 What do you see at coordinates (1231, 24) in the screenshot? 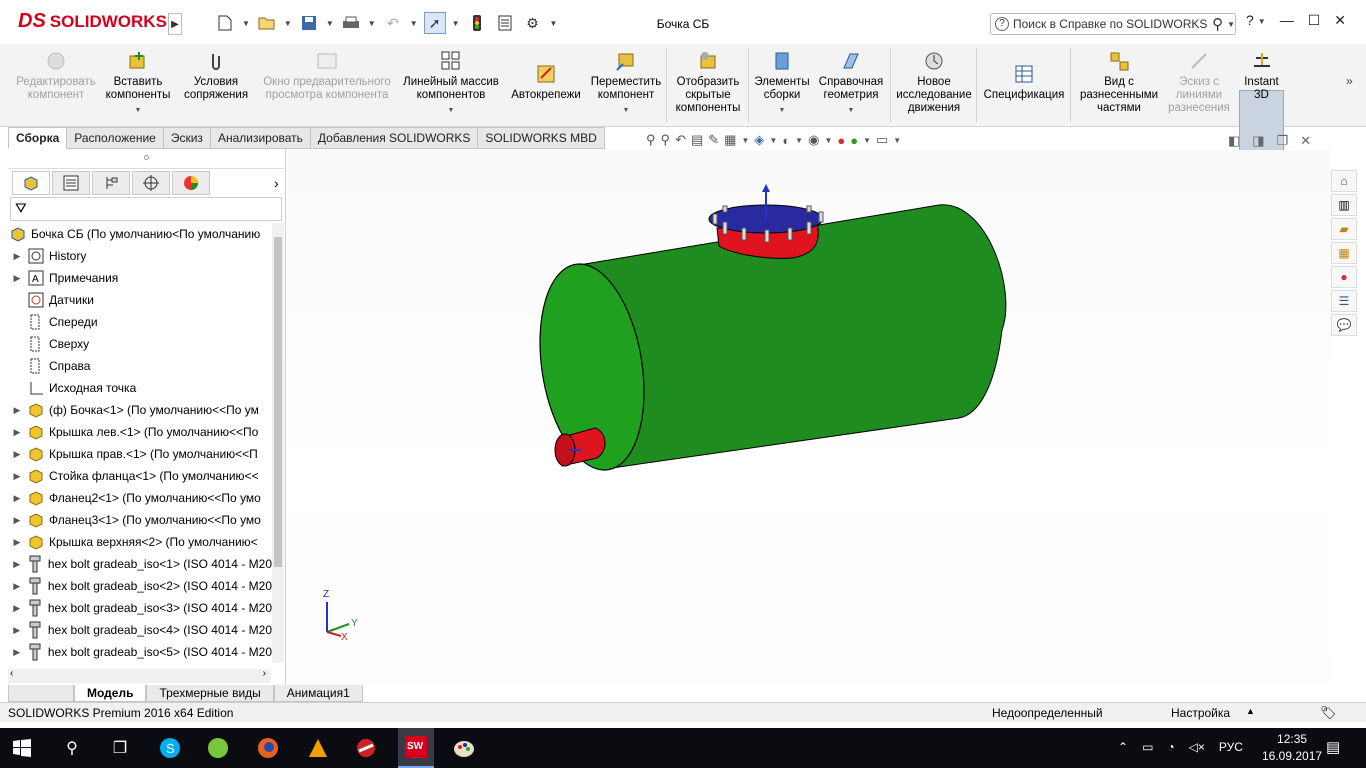
I see `search-dropdown-icon: ▼` at bounding box center [1231, 24].